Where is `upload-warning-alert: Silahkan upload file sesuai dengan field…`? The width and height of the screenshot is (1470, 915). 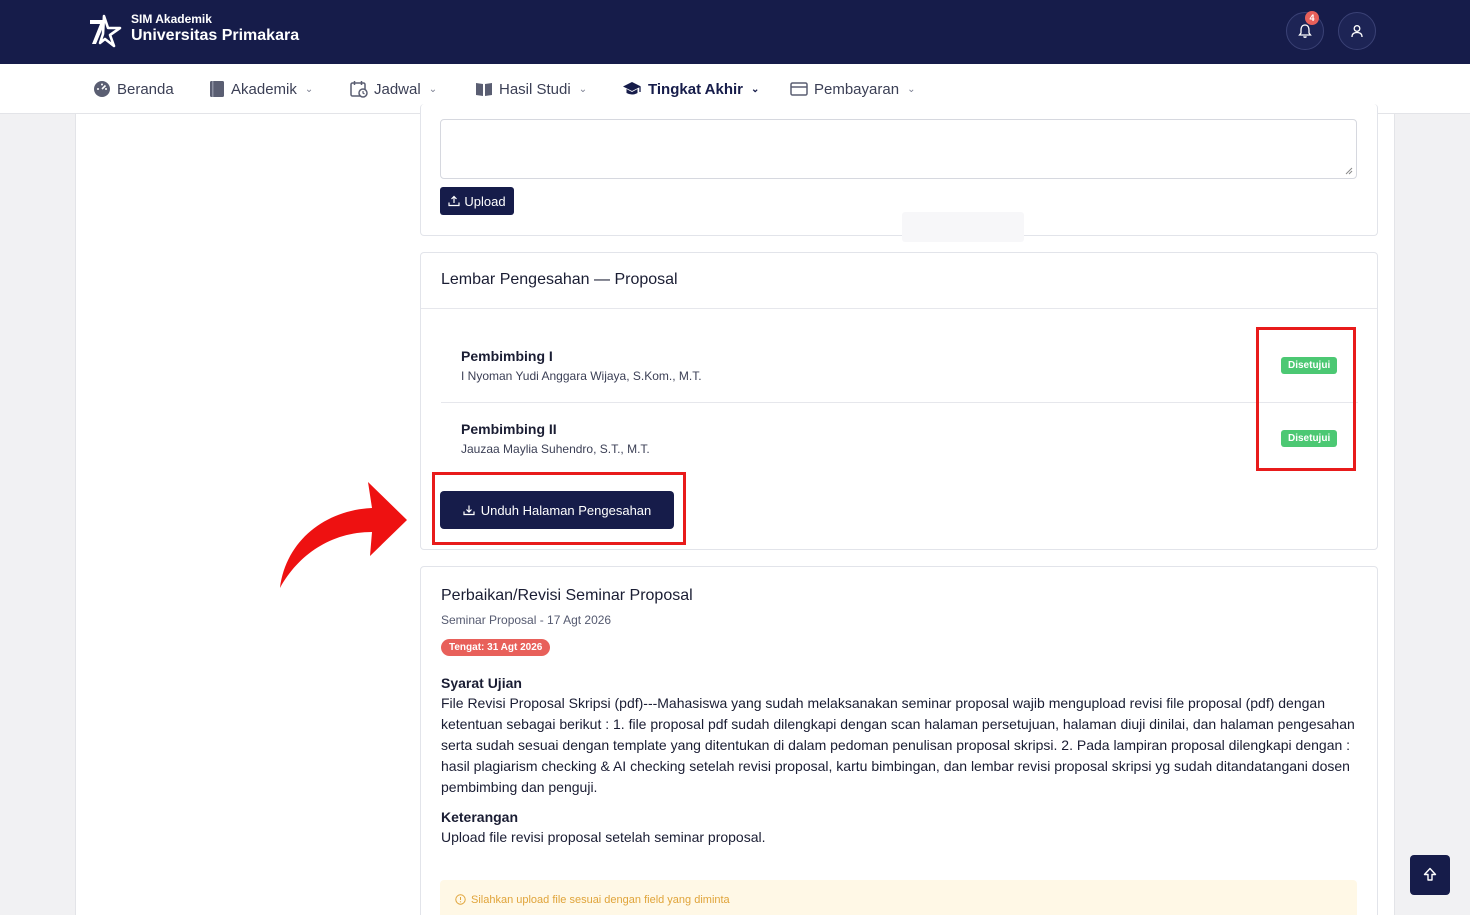
upload-warning-alert: Silahkan upload file sesuai dengan field… is located at coordinates (898, 897).